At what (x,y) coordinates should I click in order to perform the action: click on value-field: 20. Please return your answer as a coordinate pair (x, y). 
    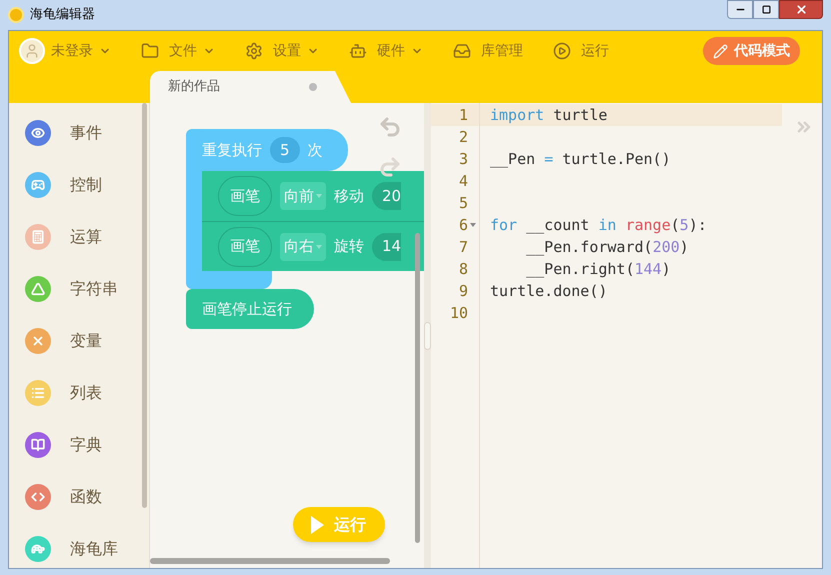
    Looking at the image, I should click on (387, 196).